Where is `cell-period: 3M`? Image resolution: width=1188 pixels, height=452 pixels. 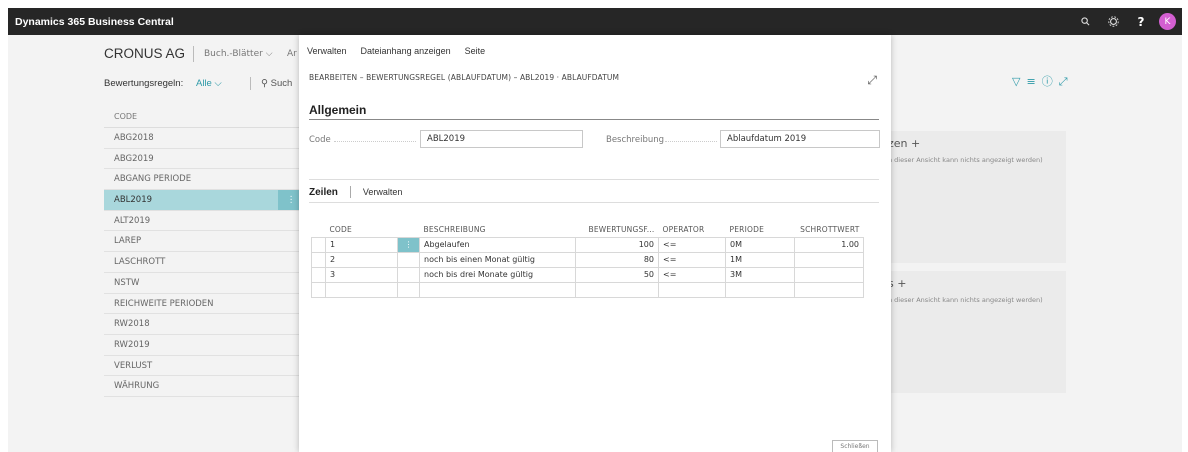
cell-period: 3M is located at coordinates (760, 274).